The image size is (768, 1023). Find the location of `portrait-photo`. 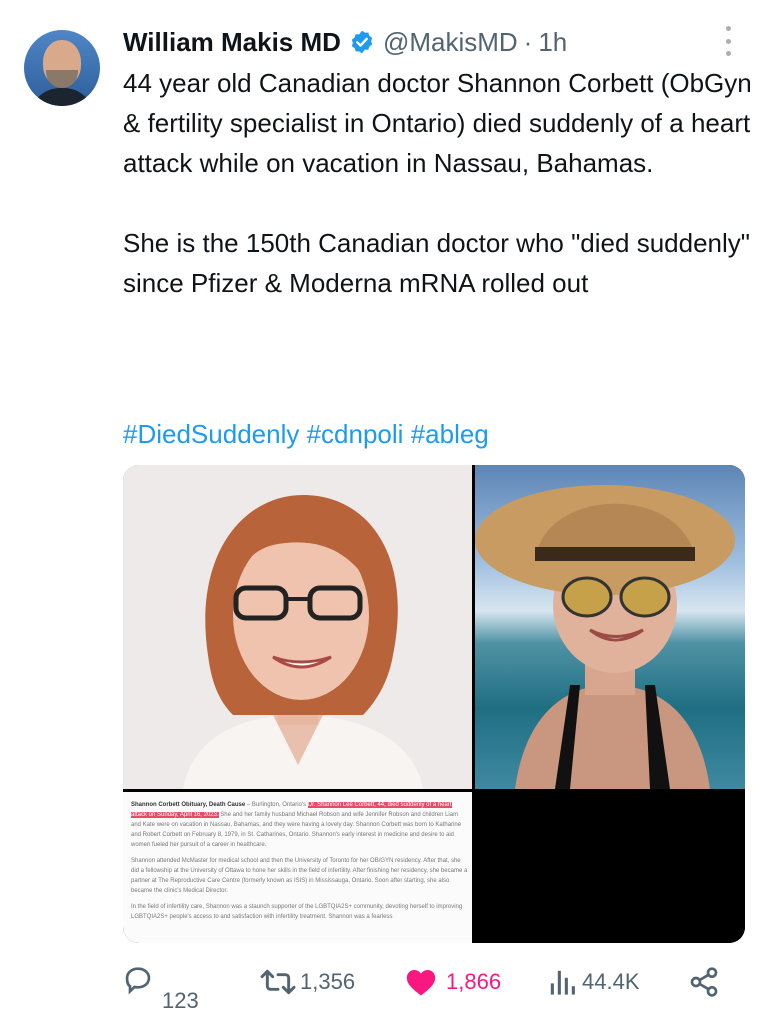

portrait-photo is located at coordinates (297, 627).